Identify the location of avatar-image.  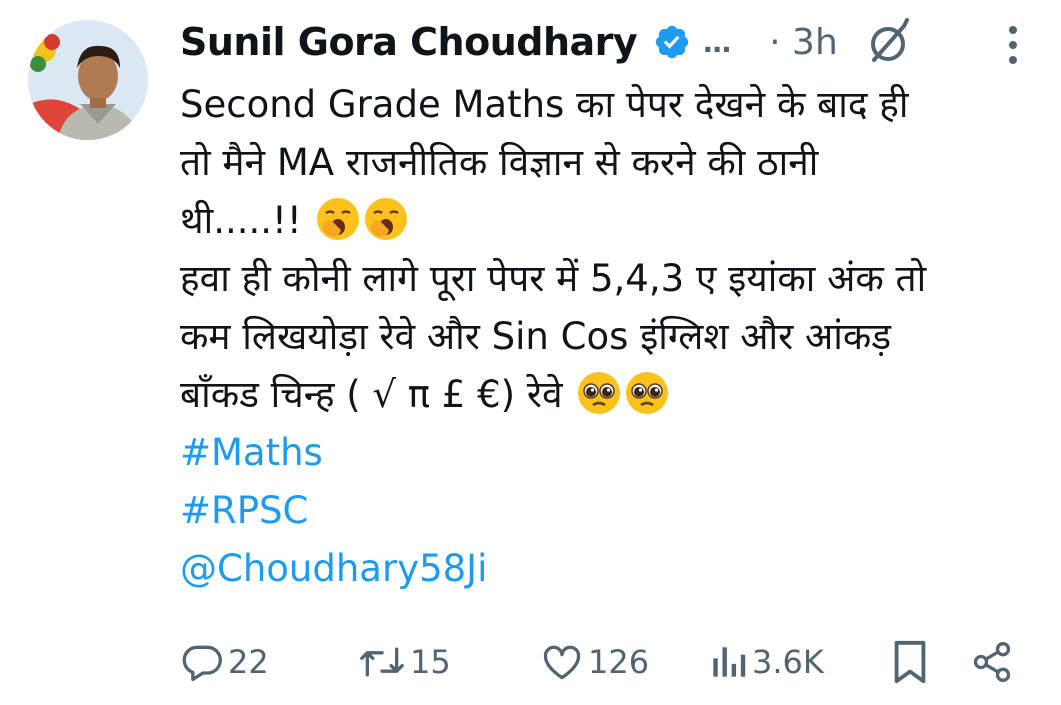
(88, 80).